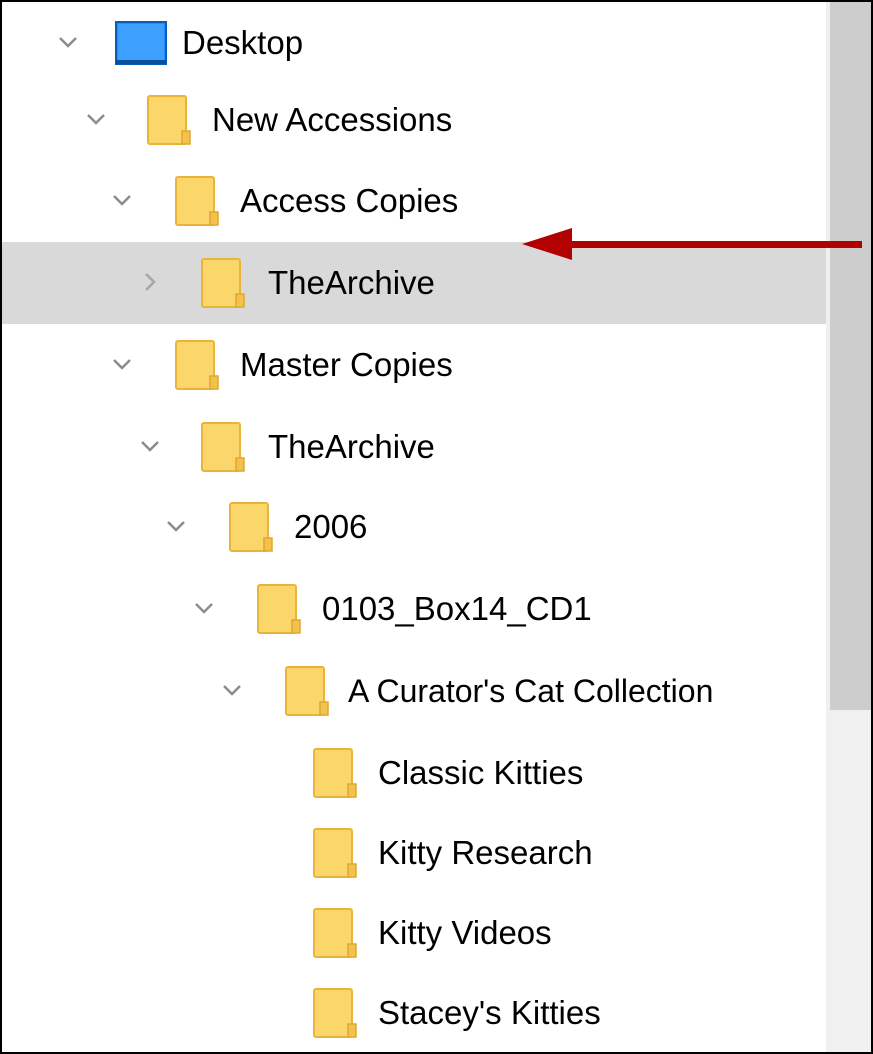 This screenshot has height=1054, width=873. Describe the element at coordinates (141, 43) in the screenshot. I see `desktop-icon` at that location.